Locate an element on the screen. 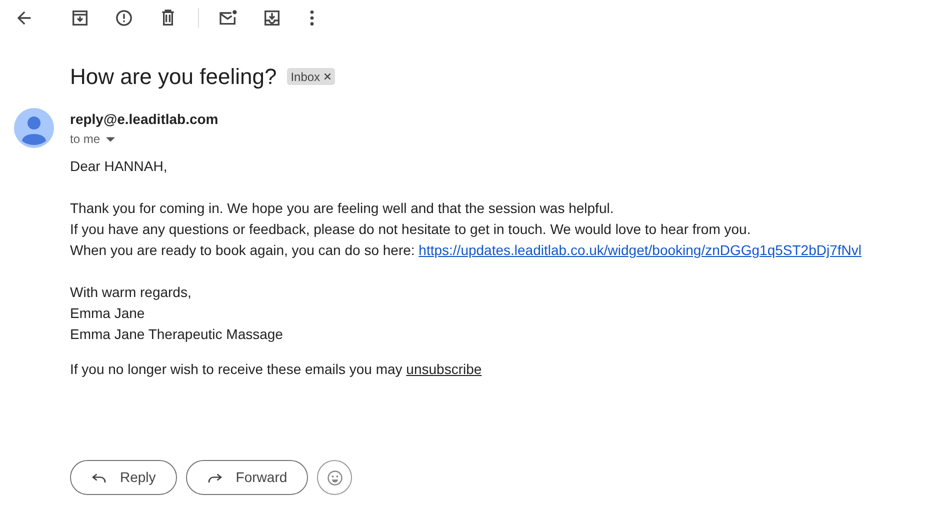 This screenshot has height=532, width=952. archive-icon is located at coordinates (80, 18).